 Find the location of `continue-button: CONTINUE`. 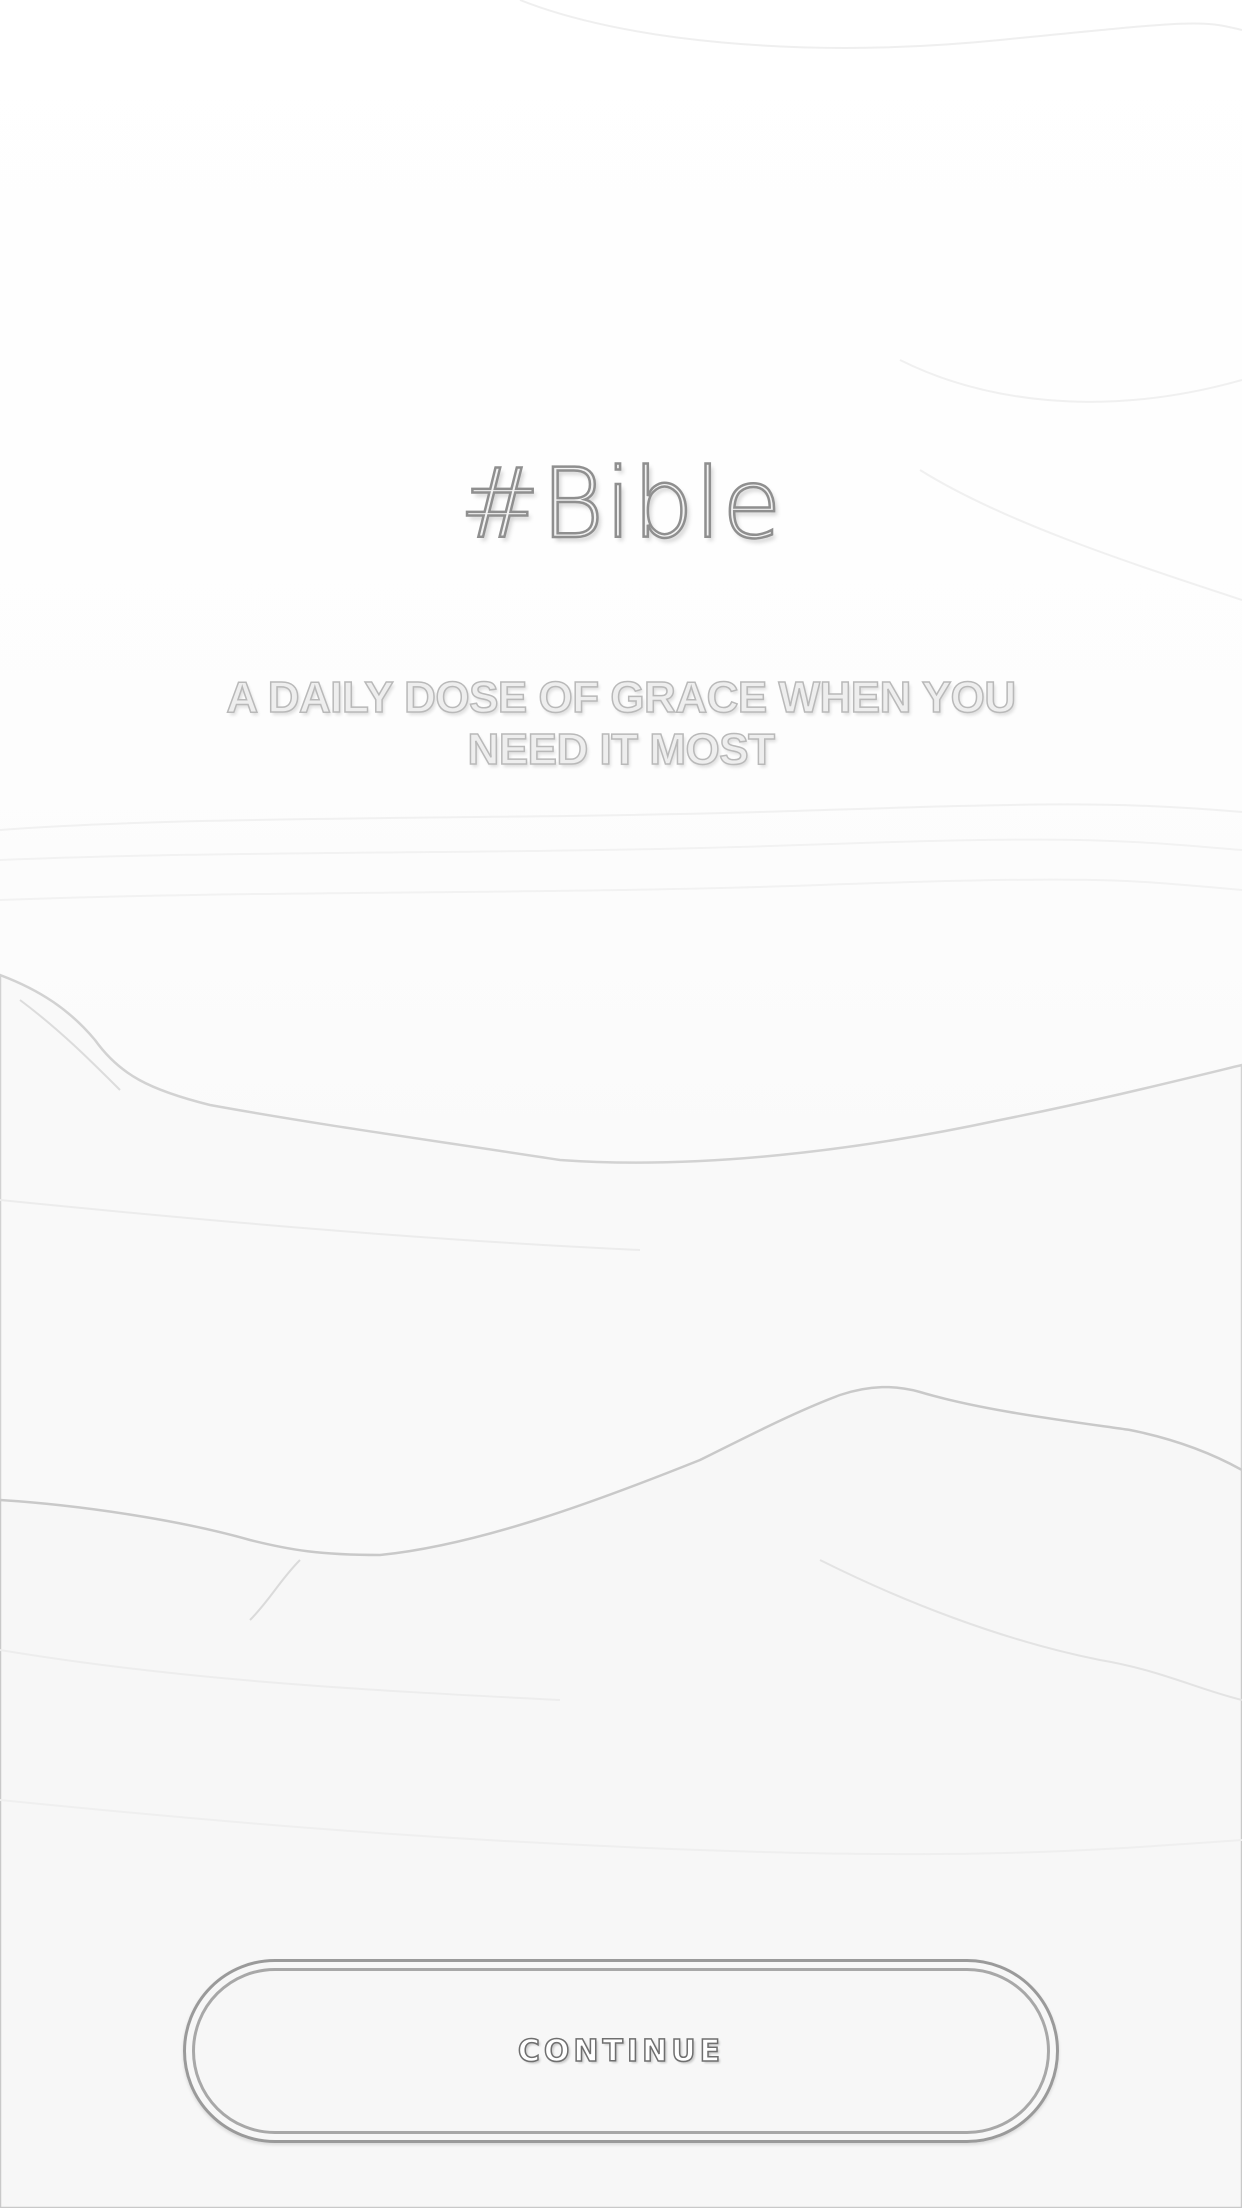

continue-button: CONTINUE is located at coordinates (621, 2051).